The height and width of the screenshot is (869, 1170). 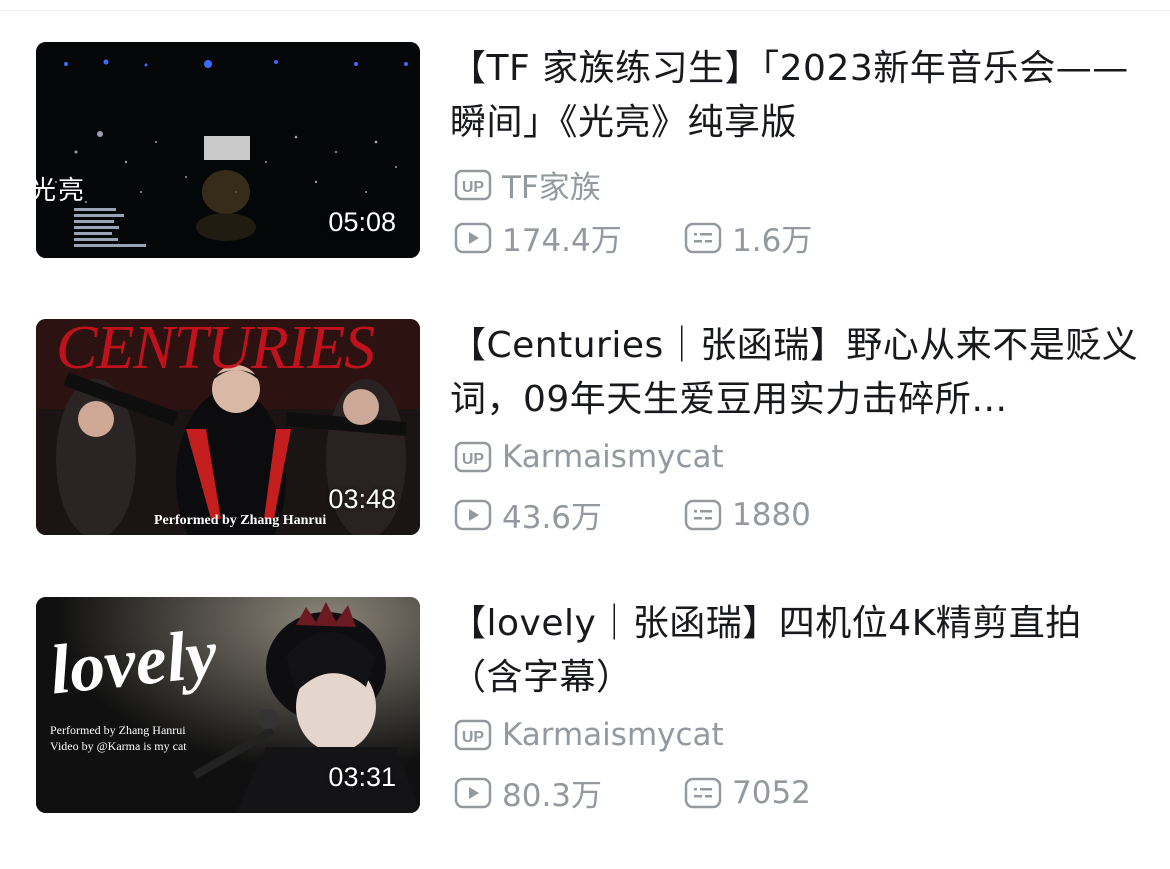 I want to click on danmaku-count: 7052, so click(x=747, y=793).